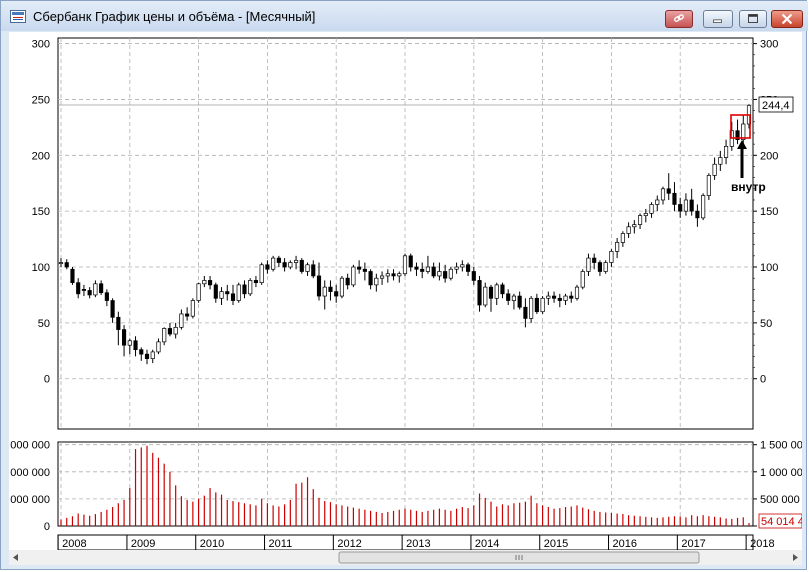  What do you see at coordinates (487, 544) in the screenshot?
I see `year-label: 2014` at bounding box center [487, 544].